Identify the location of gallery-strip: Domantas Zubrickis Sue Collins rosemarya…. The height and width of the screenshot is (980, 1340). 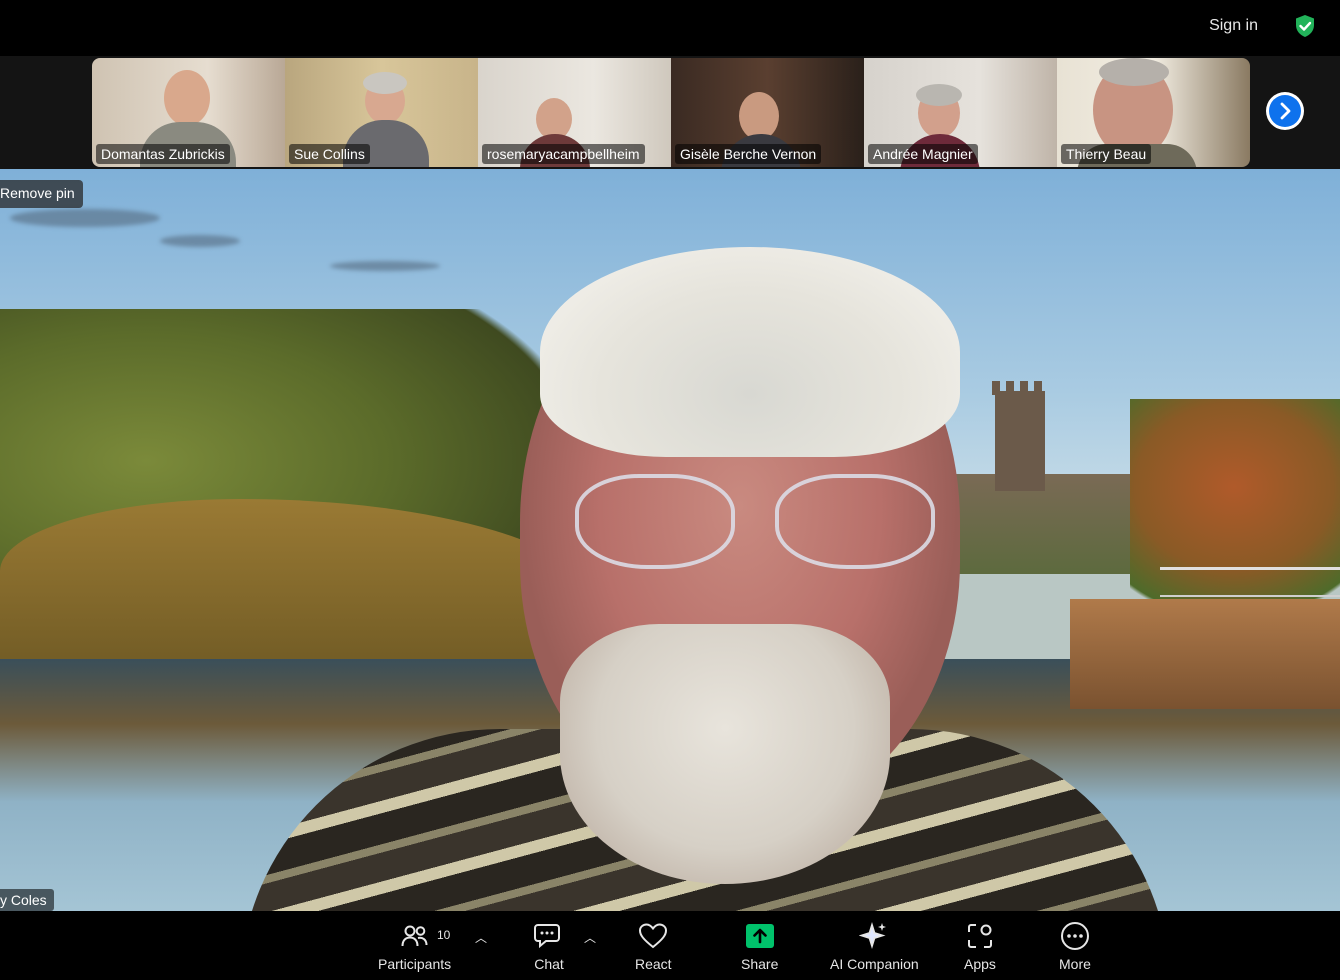
(670, 112).